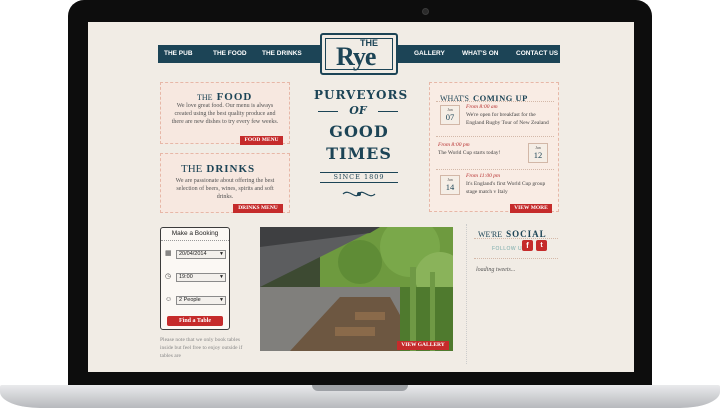 This screenshot has height=408, width=720. What do you see at coordinates (360, 388) in the screenshot?
I see `laptop-notch` at bounding box center [360, 388].